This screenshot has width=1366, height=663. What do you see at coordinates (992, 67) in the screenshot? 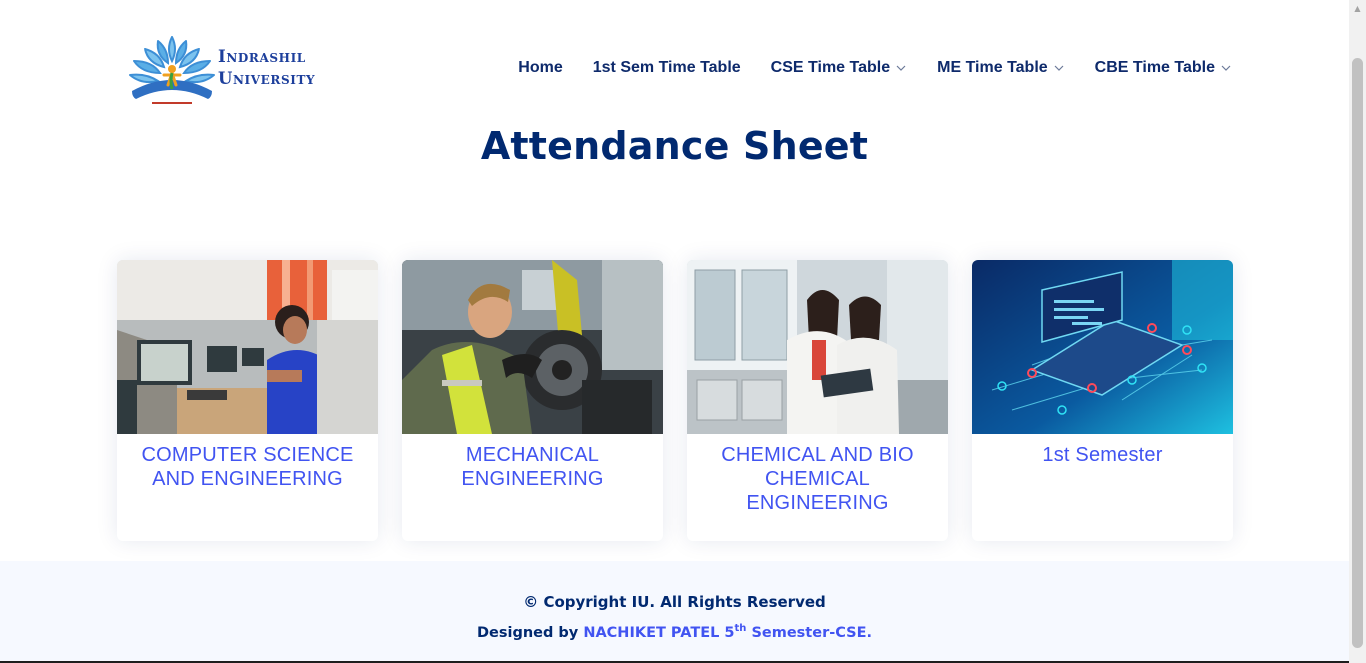
I see `nav-item-label: ME Time Table` at bounding box center [992, 67].